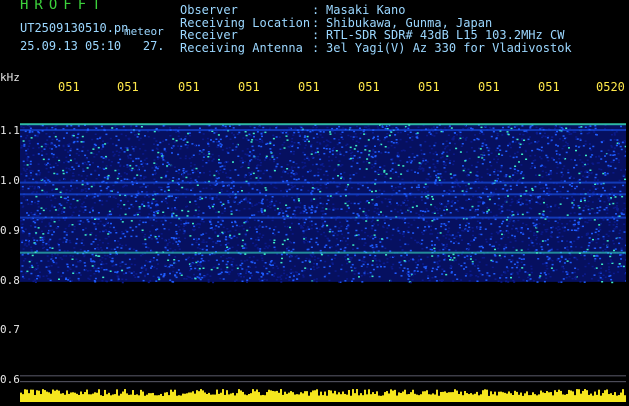 Image resolution: width=629 pixels, height=406 pixels. I want to click on file-name: UT2509130510.pn, so click(74, 28).